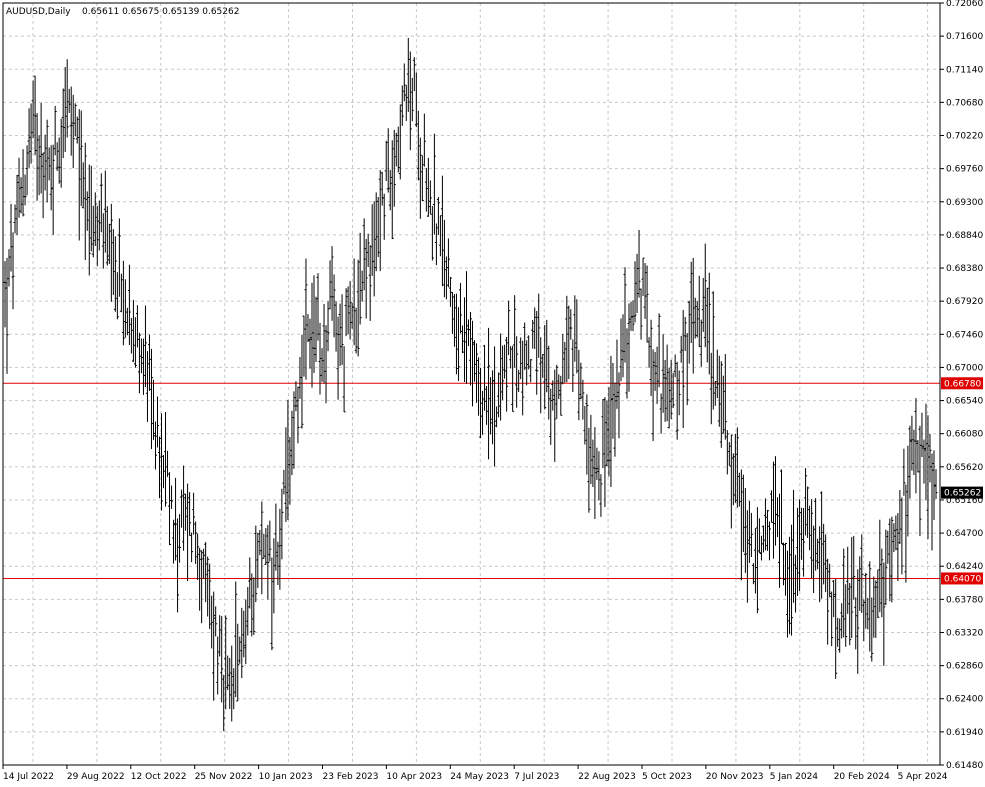 The width and height of the screenshot is (985, 787). I want to click on x-tick-label: 5 Apr 2024, so click(923, 777).